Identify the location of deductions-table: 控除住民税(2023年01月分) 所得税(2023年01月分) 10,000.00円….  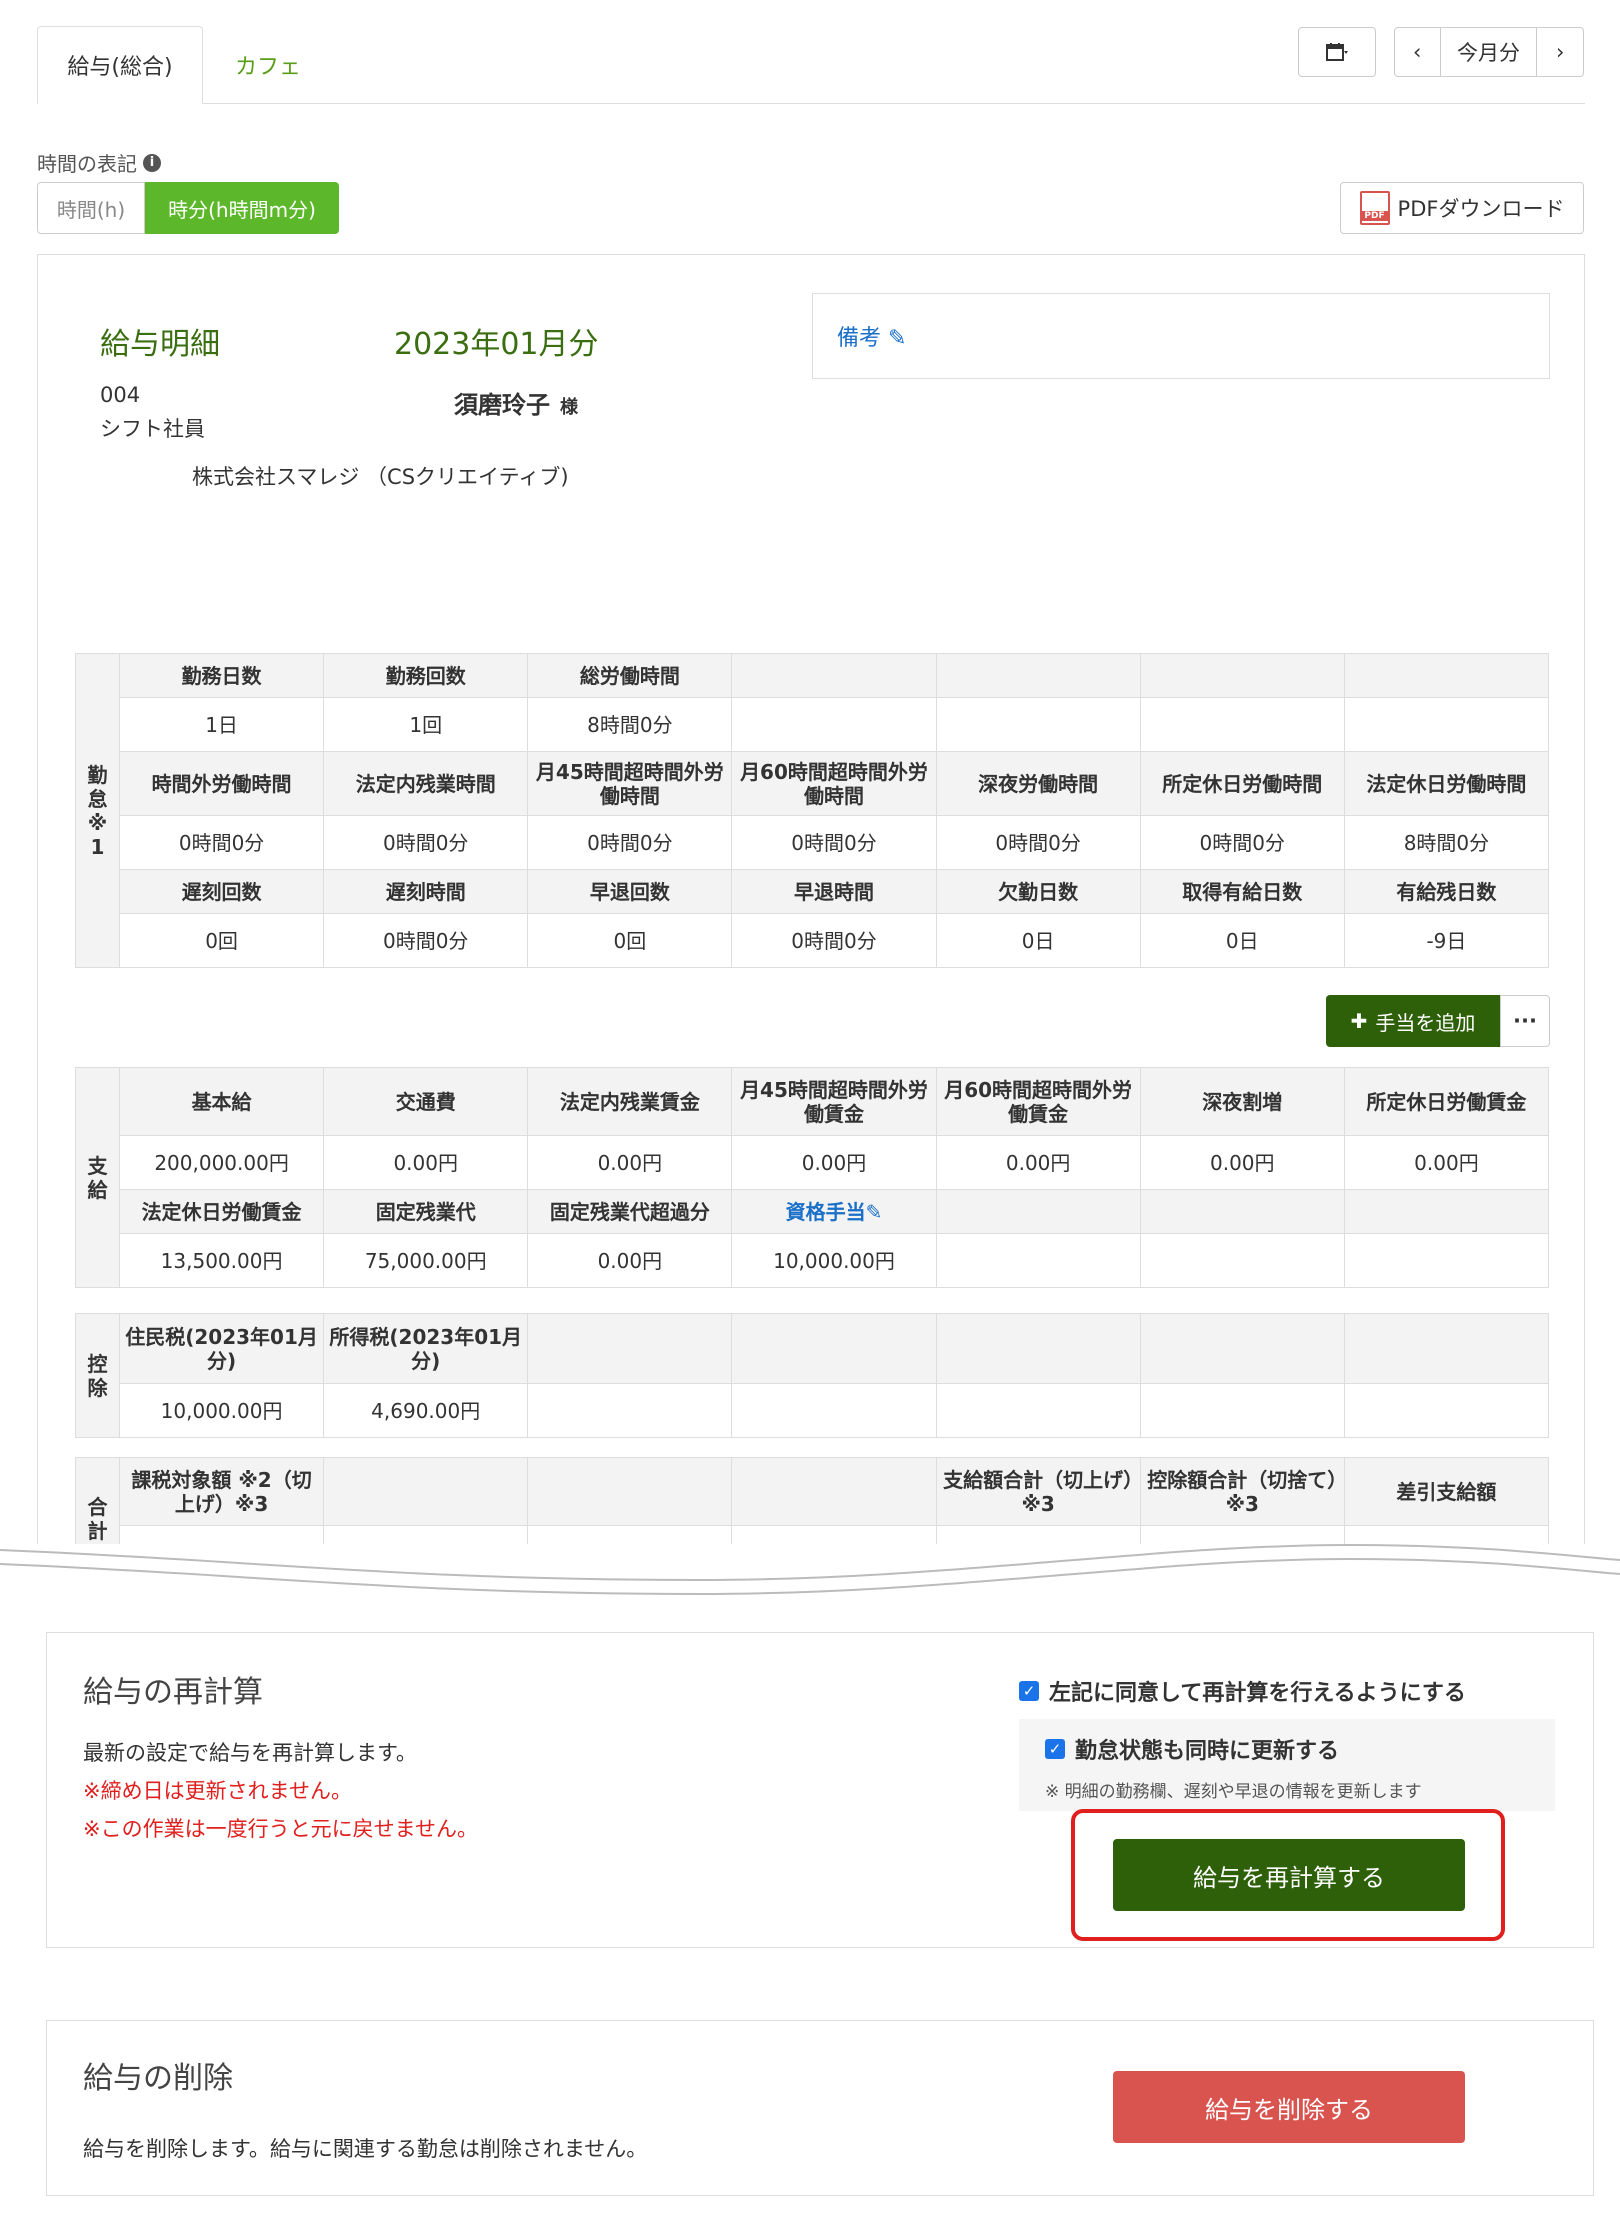
(812, 1375).